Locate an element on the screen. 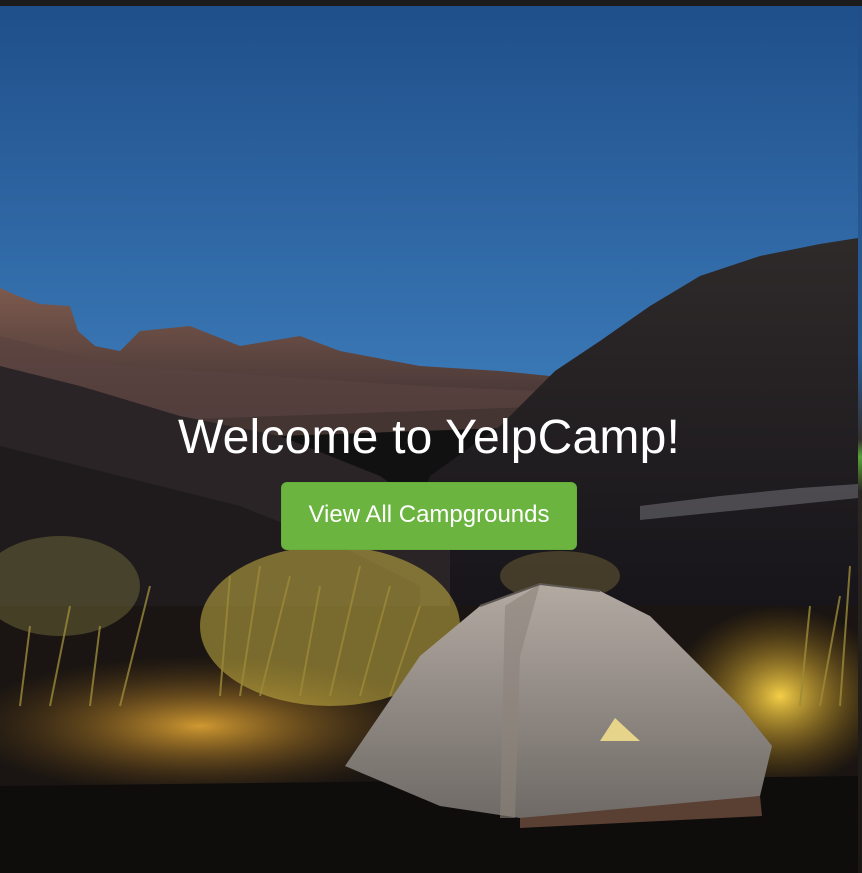  page-title: Welcome to YelpCamp! is located at coordinates (429, 437).